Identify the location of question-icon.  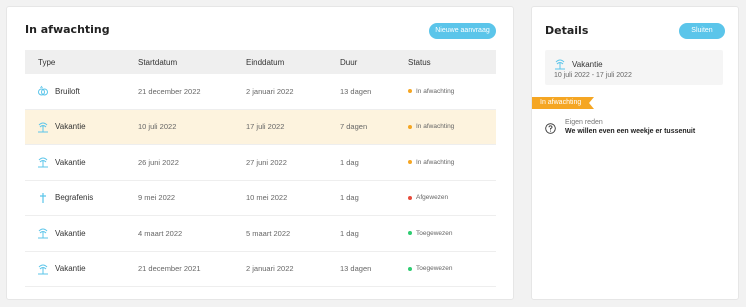
(550, 127).